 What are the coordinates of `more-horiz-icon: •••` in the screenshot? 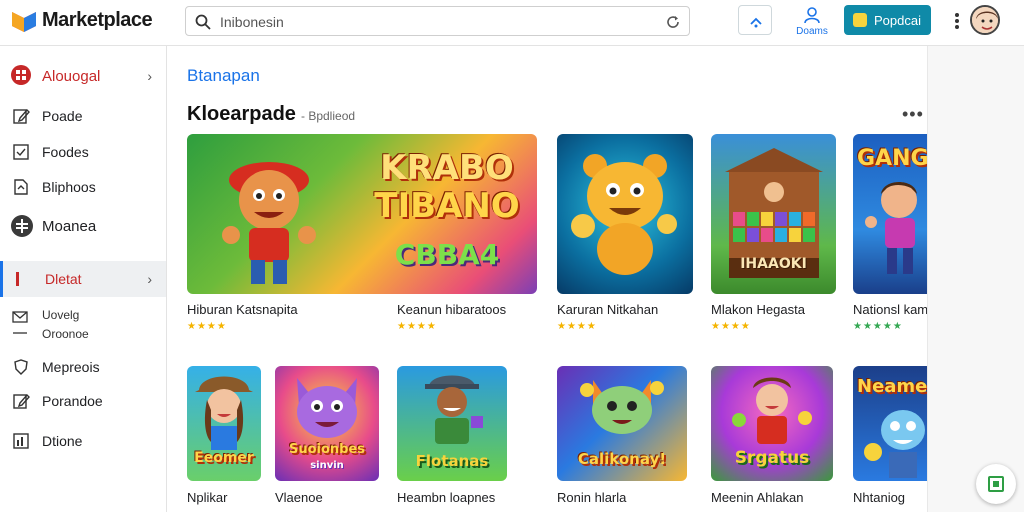 It's located at (913, 114).